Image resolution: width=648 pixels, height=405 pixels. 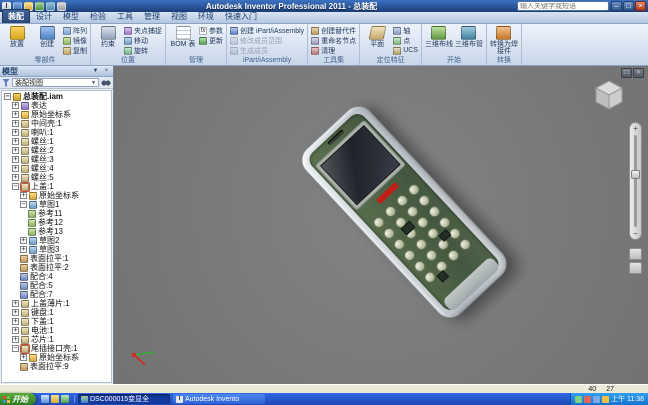 What do you see at coordinates (183, 36) in the screenshot?
I see `bom-button: BOM 表` at bounding box center [183, 36].